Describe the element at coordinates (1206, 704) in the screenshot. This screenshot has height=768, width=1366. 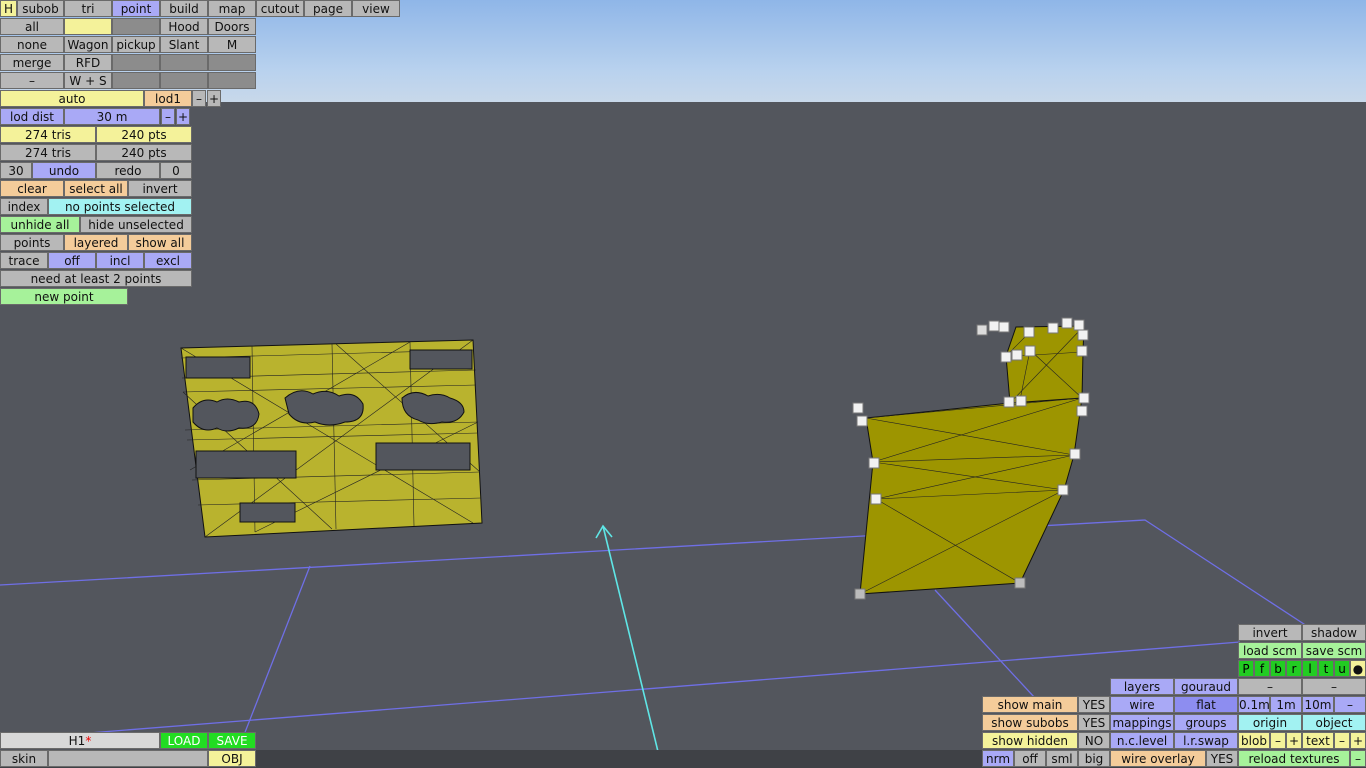
I see `flat-button: flat` at that location.